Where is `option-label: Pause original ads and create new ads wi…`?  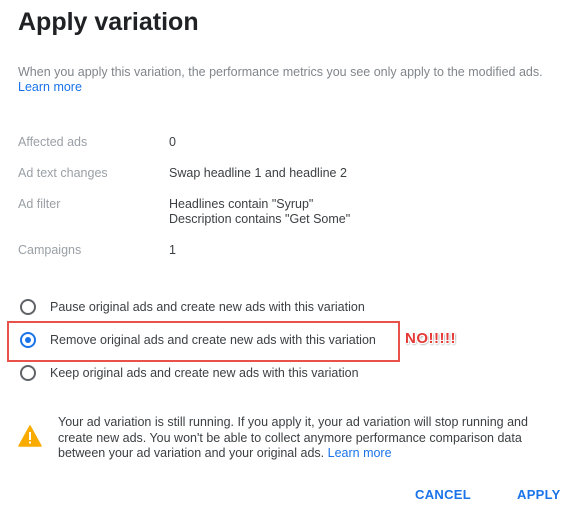
option-label: Pause original ads and create new ads wi… is located at coordinates (207, 307).